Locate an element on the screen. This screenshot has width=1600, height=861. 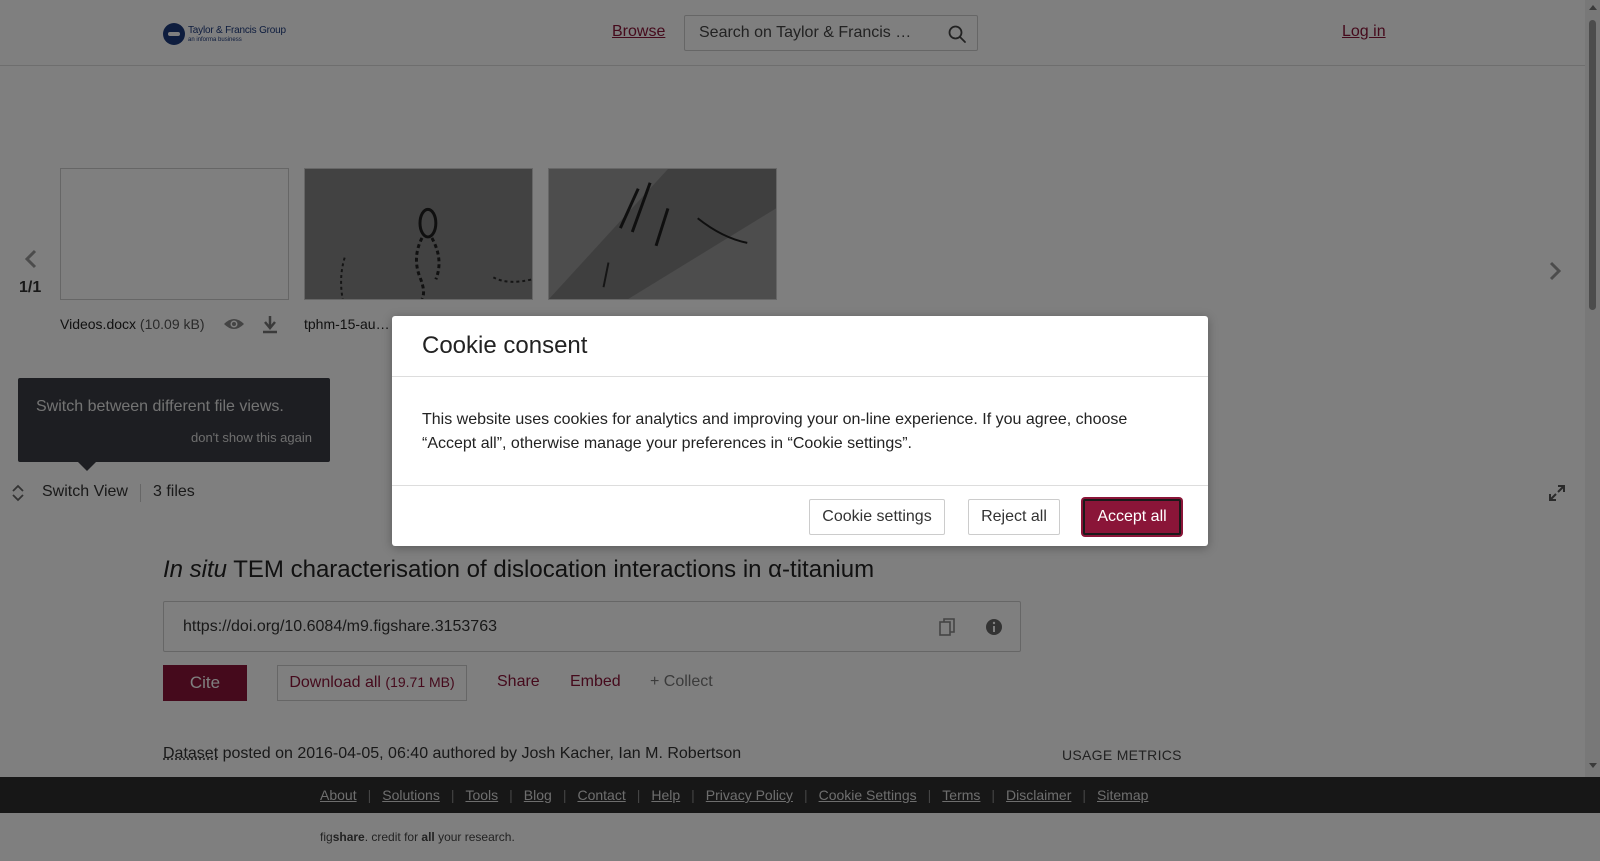
reject-all-button: Reject all is located at coordinates (1014, 517).